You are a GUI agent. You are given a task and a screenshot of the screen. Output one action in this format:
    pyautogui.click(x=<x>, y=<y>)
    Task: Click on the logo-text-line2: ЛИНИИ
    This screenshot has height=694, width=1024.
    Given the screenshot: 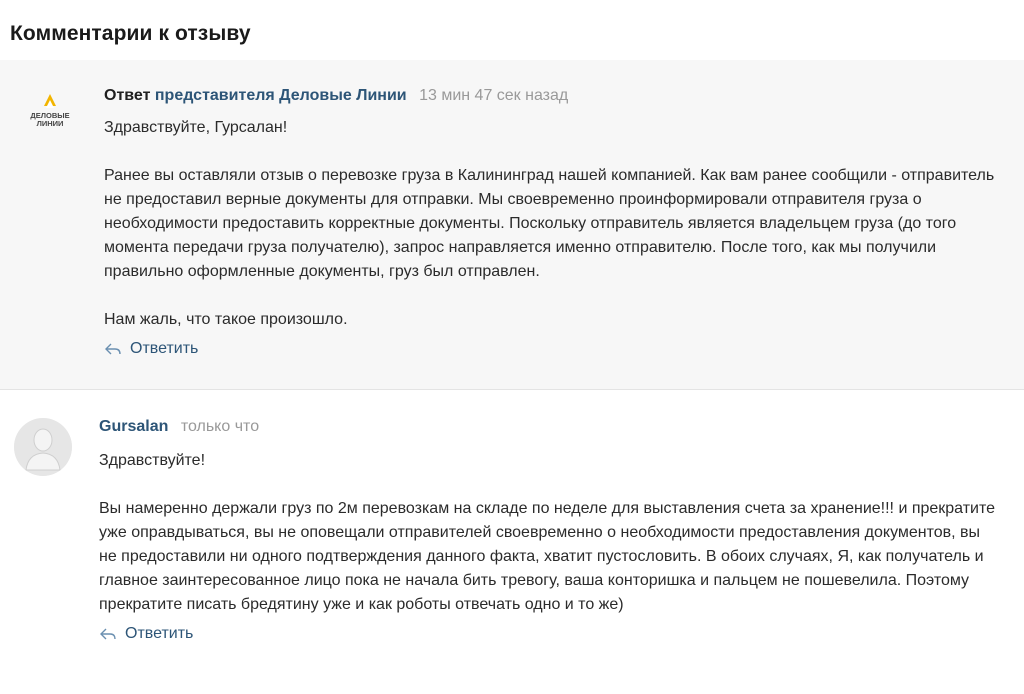 What is the action you would take?
    pyautogui.click(x=50, y=123)
    